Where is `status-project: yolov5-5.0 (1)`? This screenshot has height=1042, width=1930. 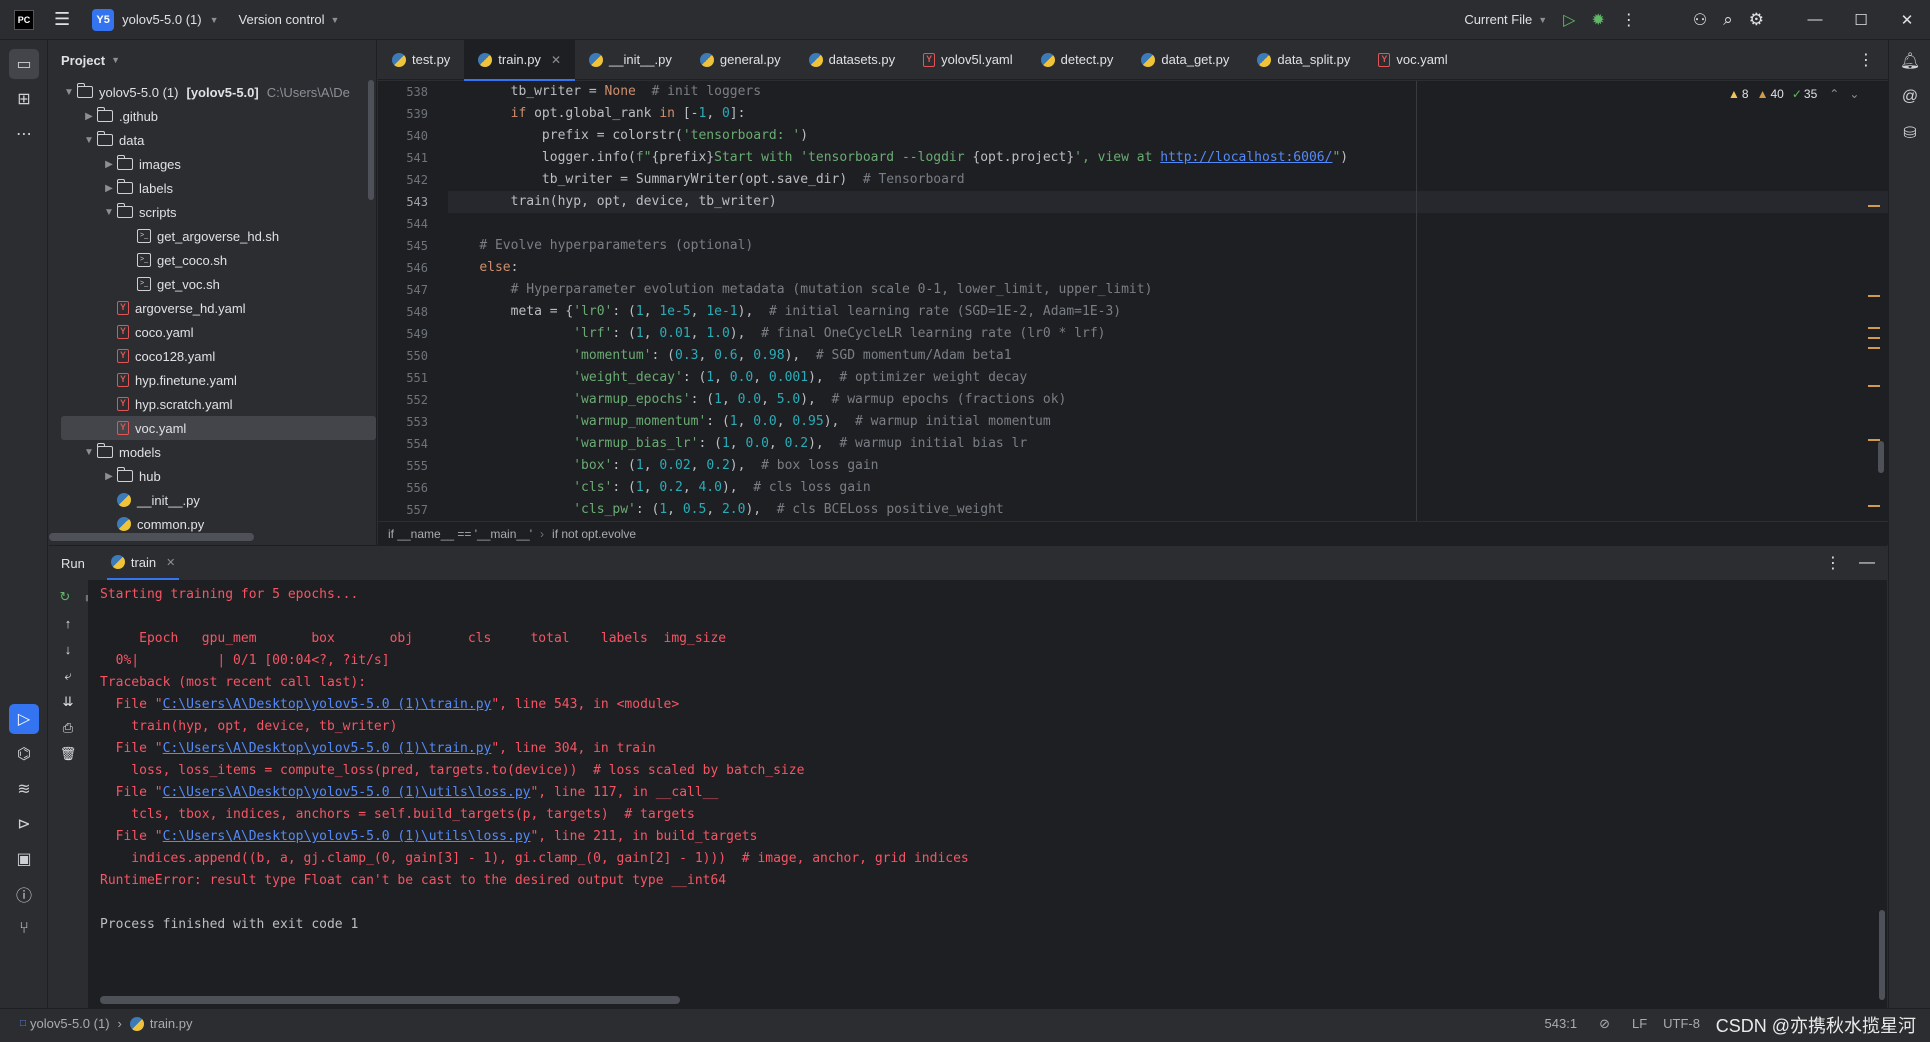
status-project: yolov5-5.0 (1) is located at coordinates (69, 1023).